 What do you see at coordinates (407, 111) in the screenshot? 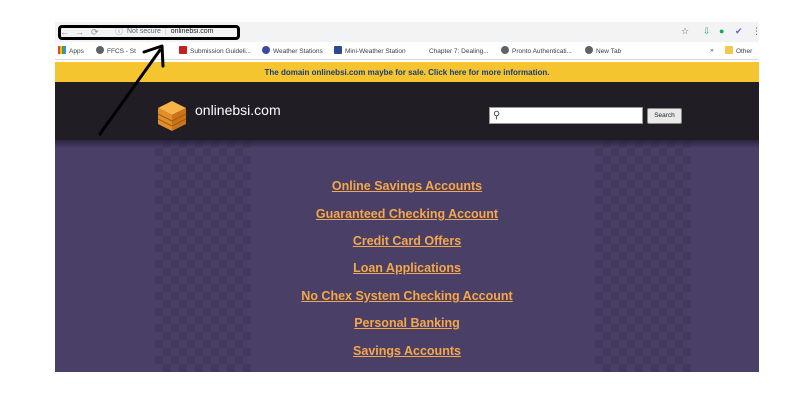
I see `site-header: onlinebsi.com ⚲ Search` at bounding box center [407, 111].